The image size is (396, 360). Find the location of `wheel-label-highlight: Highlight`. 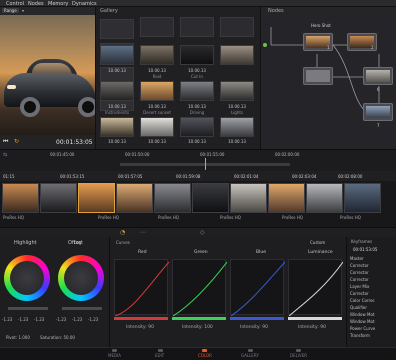

wheel-label-highlight: Highlight is located at coordinates (25, 243).